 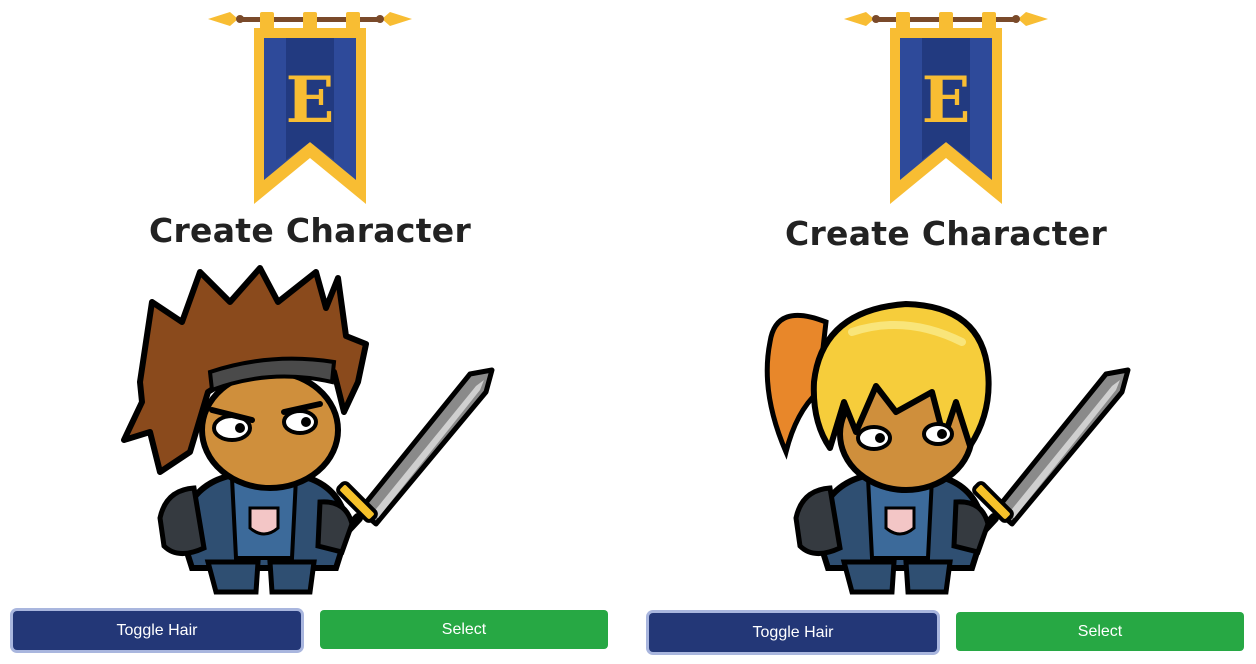 What do you see at coordinates (947, 448) in the screenshot?
I see `character-blonde-hair` at bounding box center [947, 448].